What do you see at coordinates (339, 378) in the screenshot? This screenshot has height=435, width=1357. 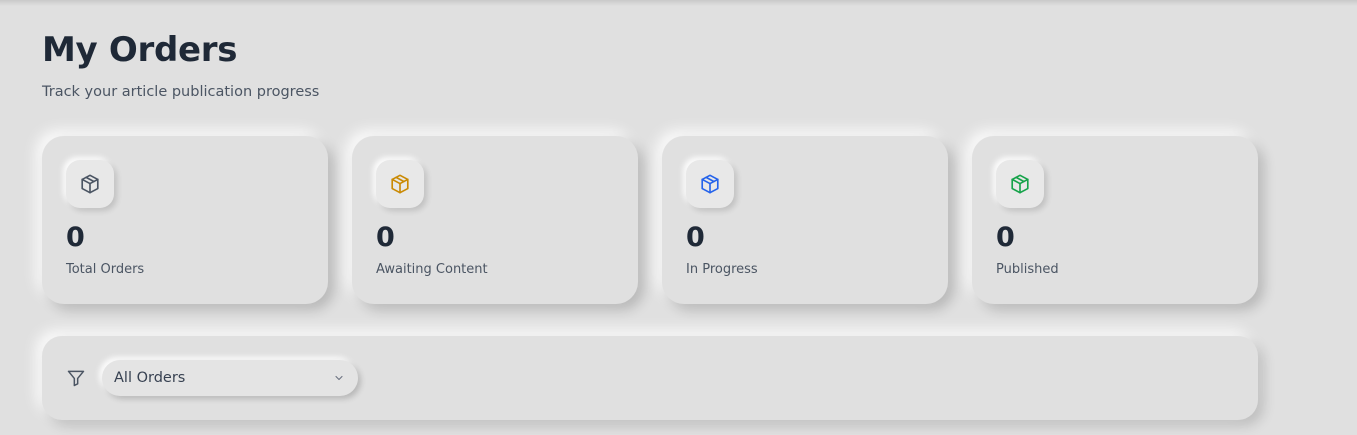 I see `chevron-down-icon` at bounding box center [339, 378].